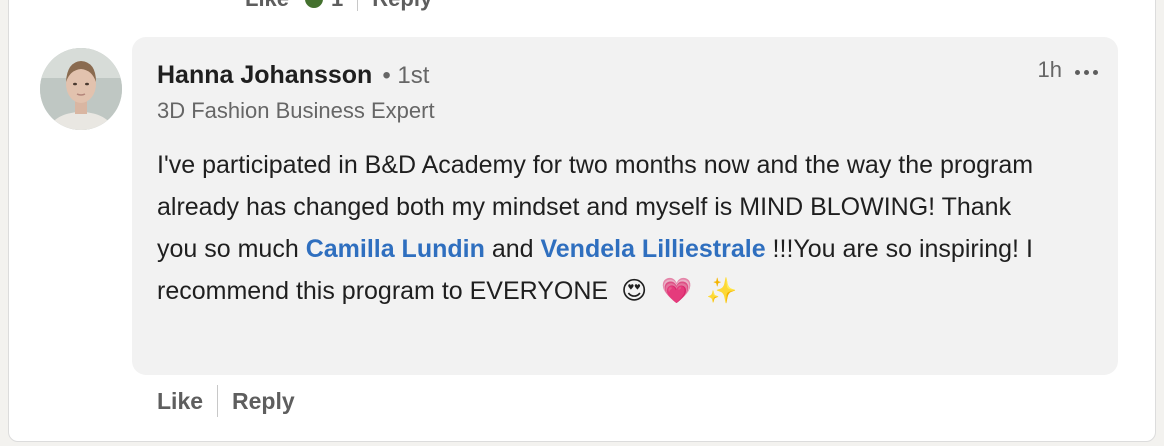 This screenshot has width=1164, height=446. I want to click on comment-text-part: and, so click(512, 249).